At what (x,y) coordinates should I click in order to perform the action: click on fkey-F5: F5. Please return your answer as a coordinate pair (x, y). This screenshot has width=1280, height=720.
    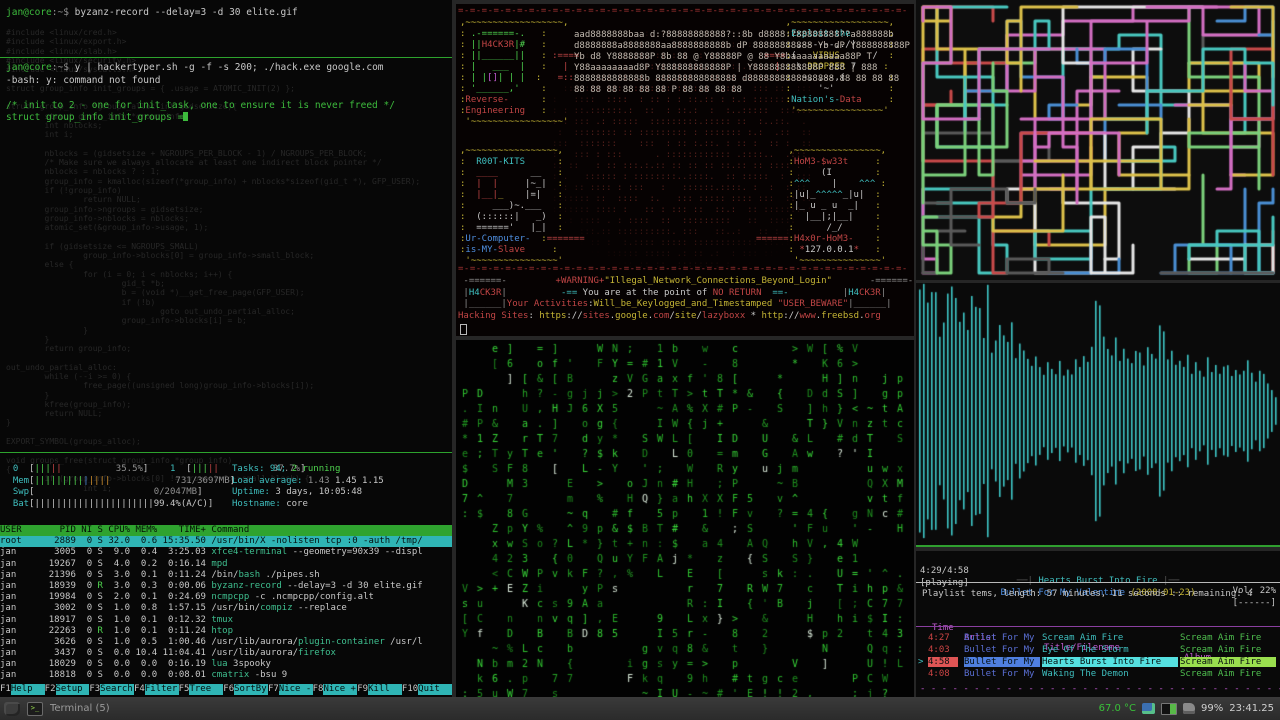
    Looking at the image, I should click on (184, 689).